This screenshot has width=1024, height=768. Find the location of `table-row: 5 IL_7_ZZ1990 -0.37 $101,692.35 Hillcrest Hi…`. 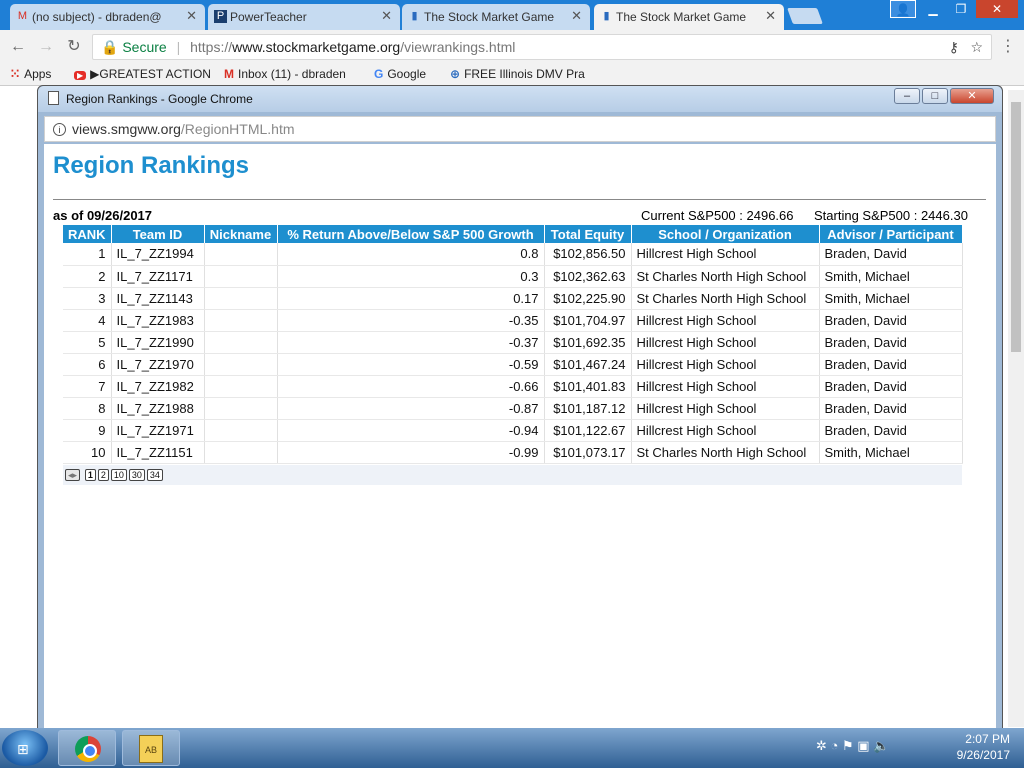

table-row: 5 IL_7_ZZ1990 -0.37 $101,692.35 Hillcrest Hi… is located at coordinates (513, 342).